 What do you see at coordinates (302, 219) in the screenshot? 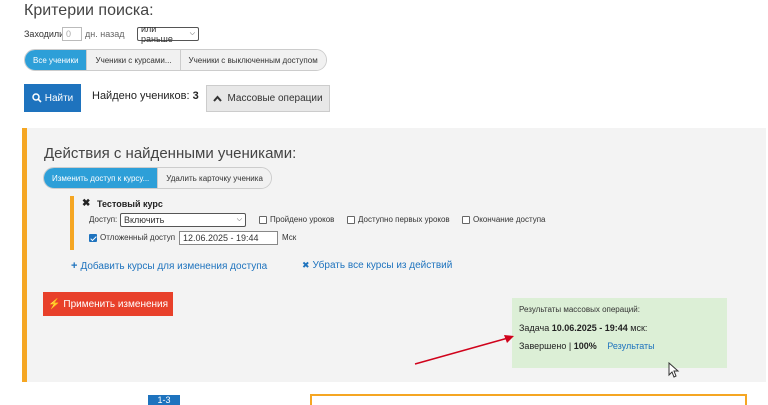
I see `option-label: Пройдено уроков` at bounding box center [302, 219].